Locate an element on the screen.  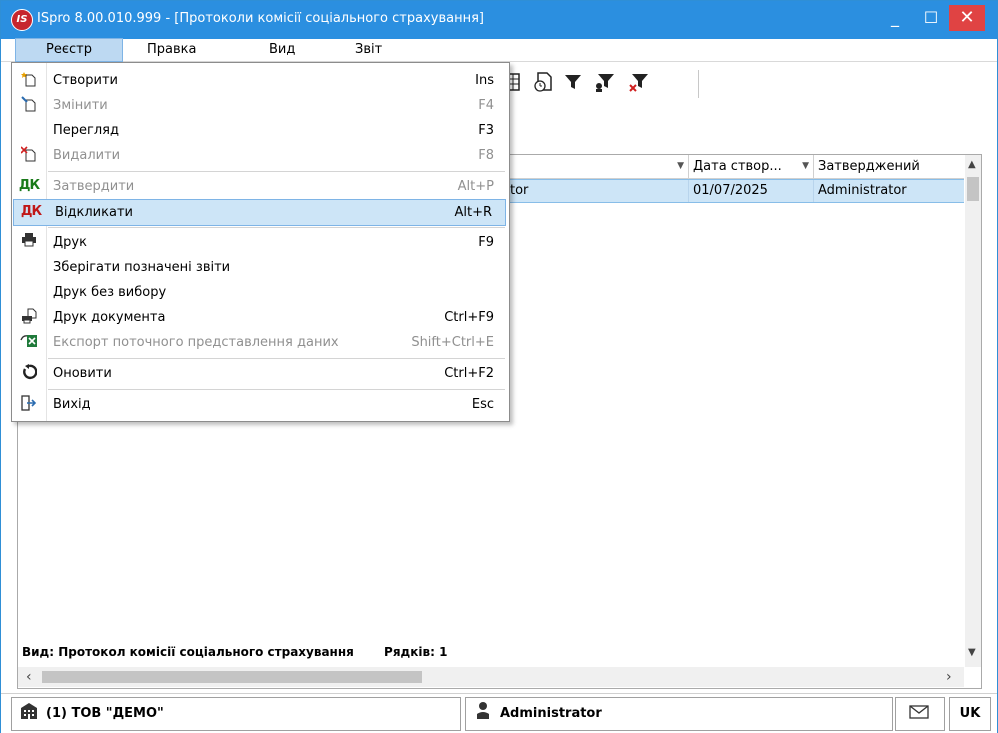
printer-icon is located at coordinates (29, 242).